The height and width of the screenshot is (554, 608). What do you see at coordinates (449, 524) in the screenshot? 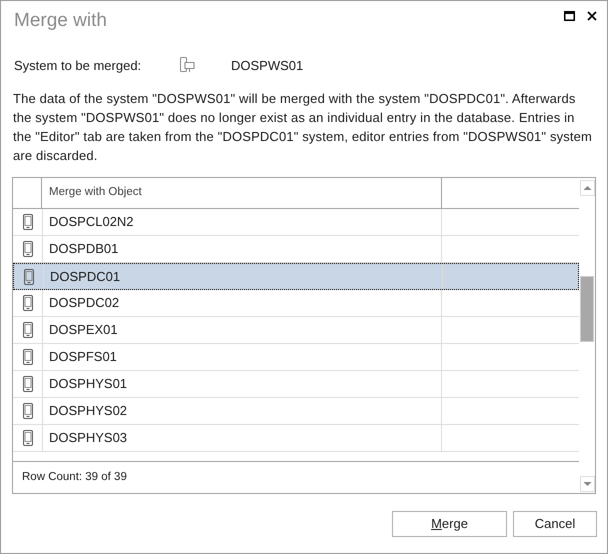
I see `merge-button: Merge` at bounding box center [449, 524].